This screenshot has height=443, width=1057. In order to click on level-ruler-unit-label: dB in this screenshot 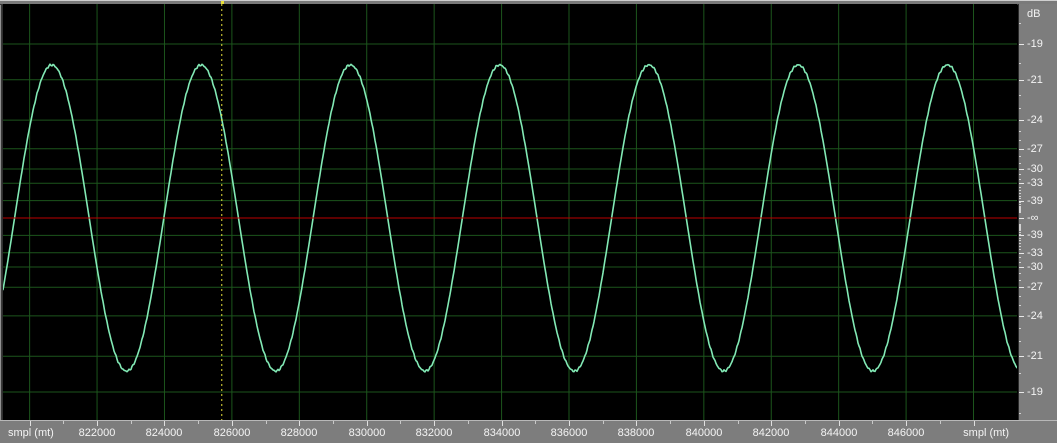, I will do `click(1034, 14)`.